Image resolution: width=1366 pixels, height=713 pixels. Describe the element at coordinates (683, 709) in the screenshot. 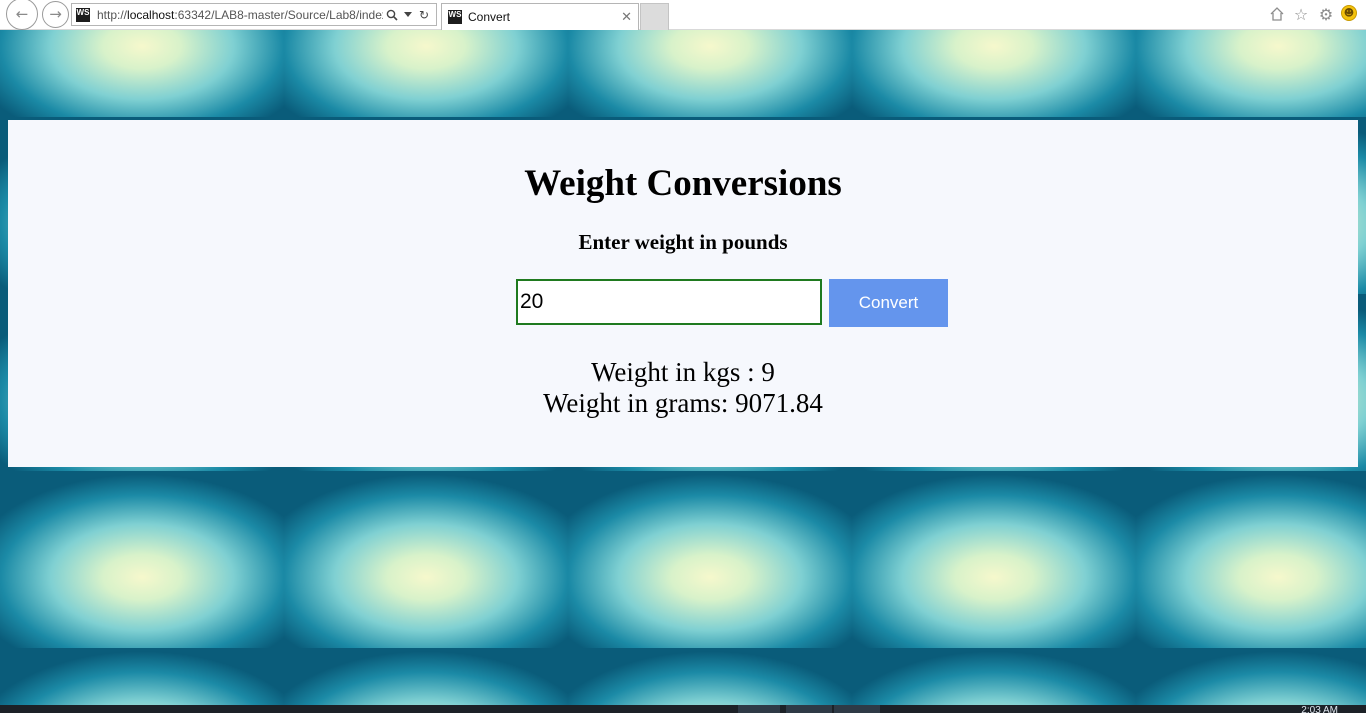

I see `taskbar` at that location.